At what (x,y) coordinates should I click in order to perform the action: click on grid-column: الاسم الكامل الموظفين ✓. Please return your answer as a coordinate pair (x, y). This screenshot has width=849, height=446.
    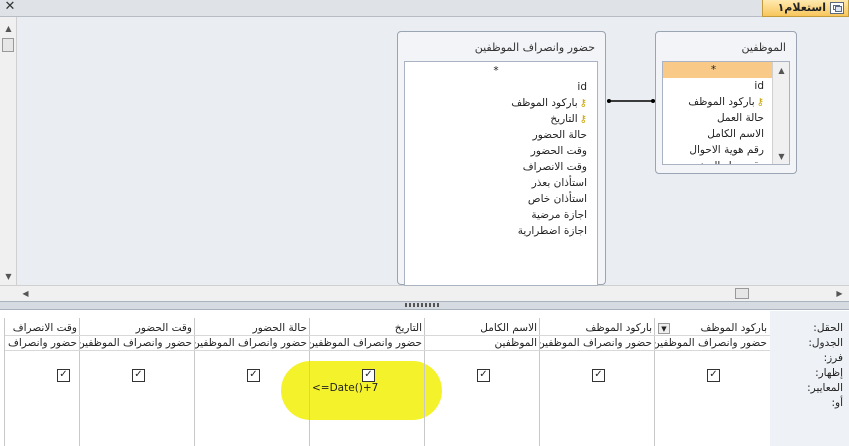
    Looking at the image, I should click on (482, 382).